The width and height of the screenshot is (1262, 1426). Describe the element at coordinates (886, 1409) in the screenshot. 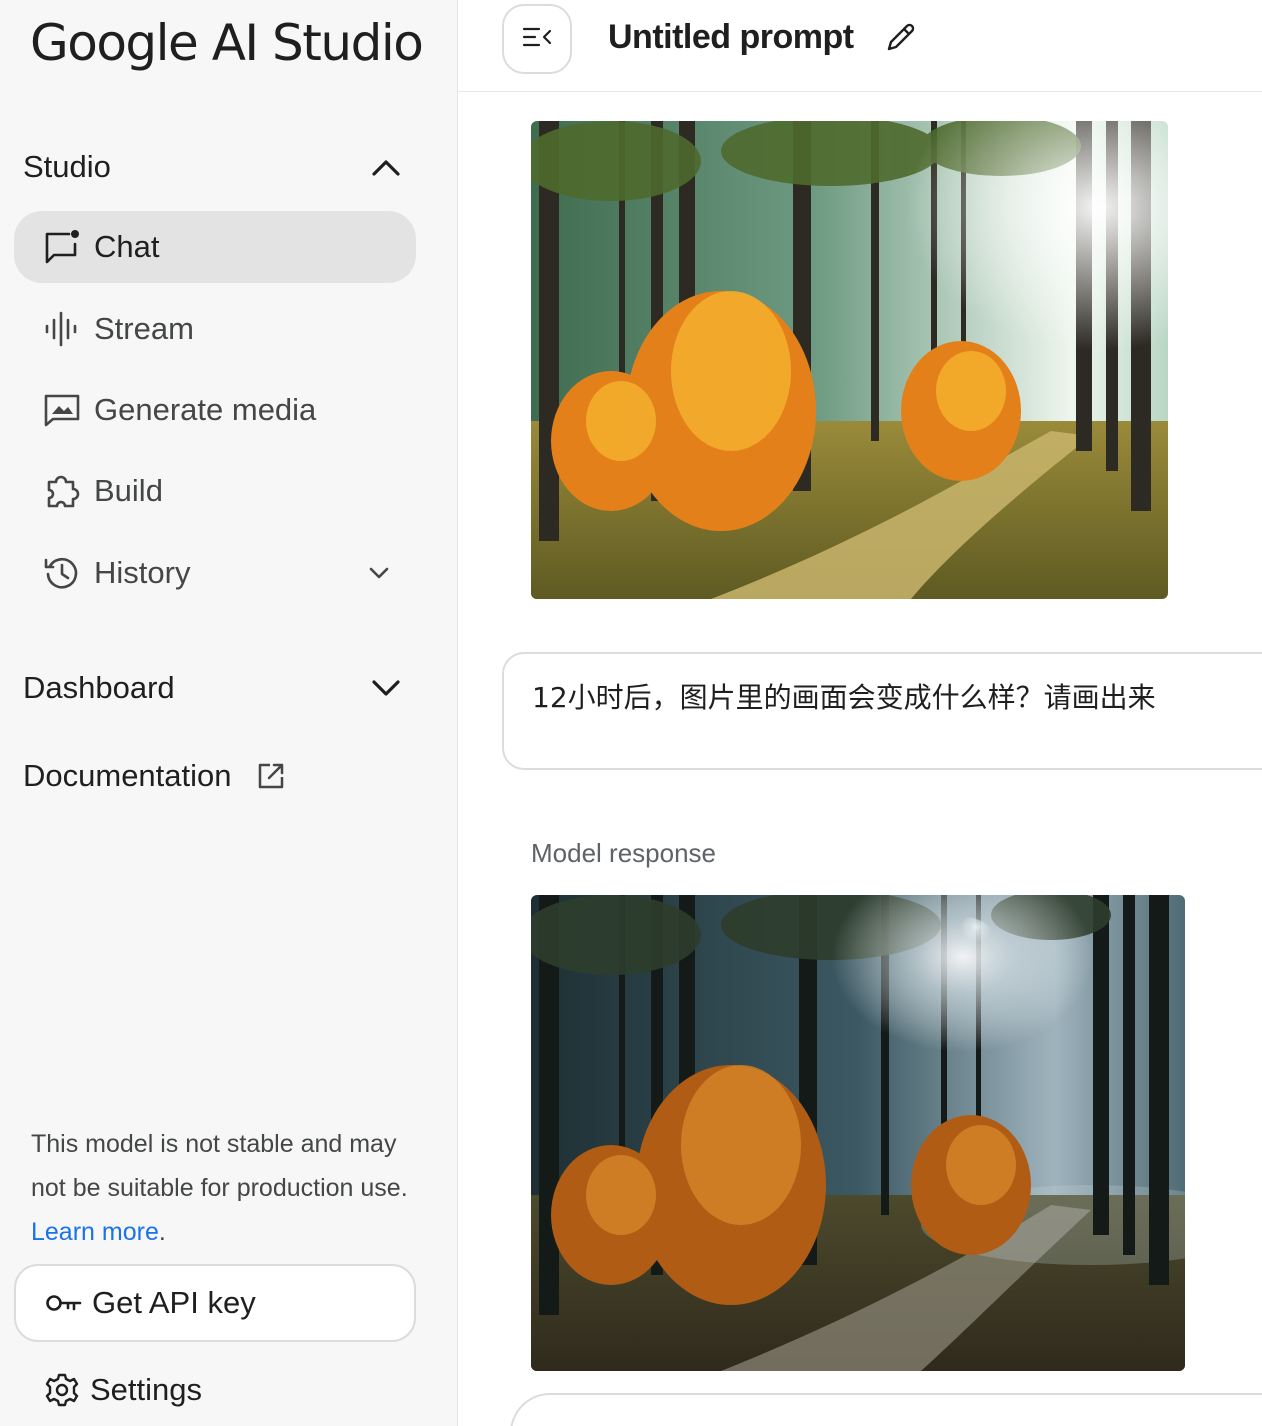

I see `next-message-card` at that location.